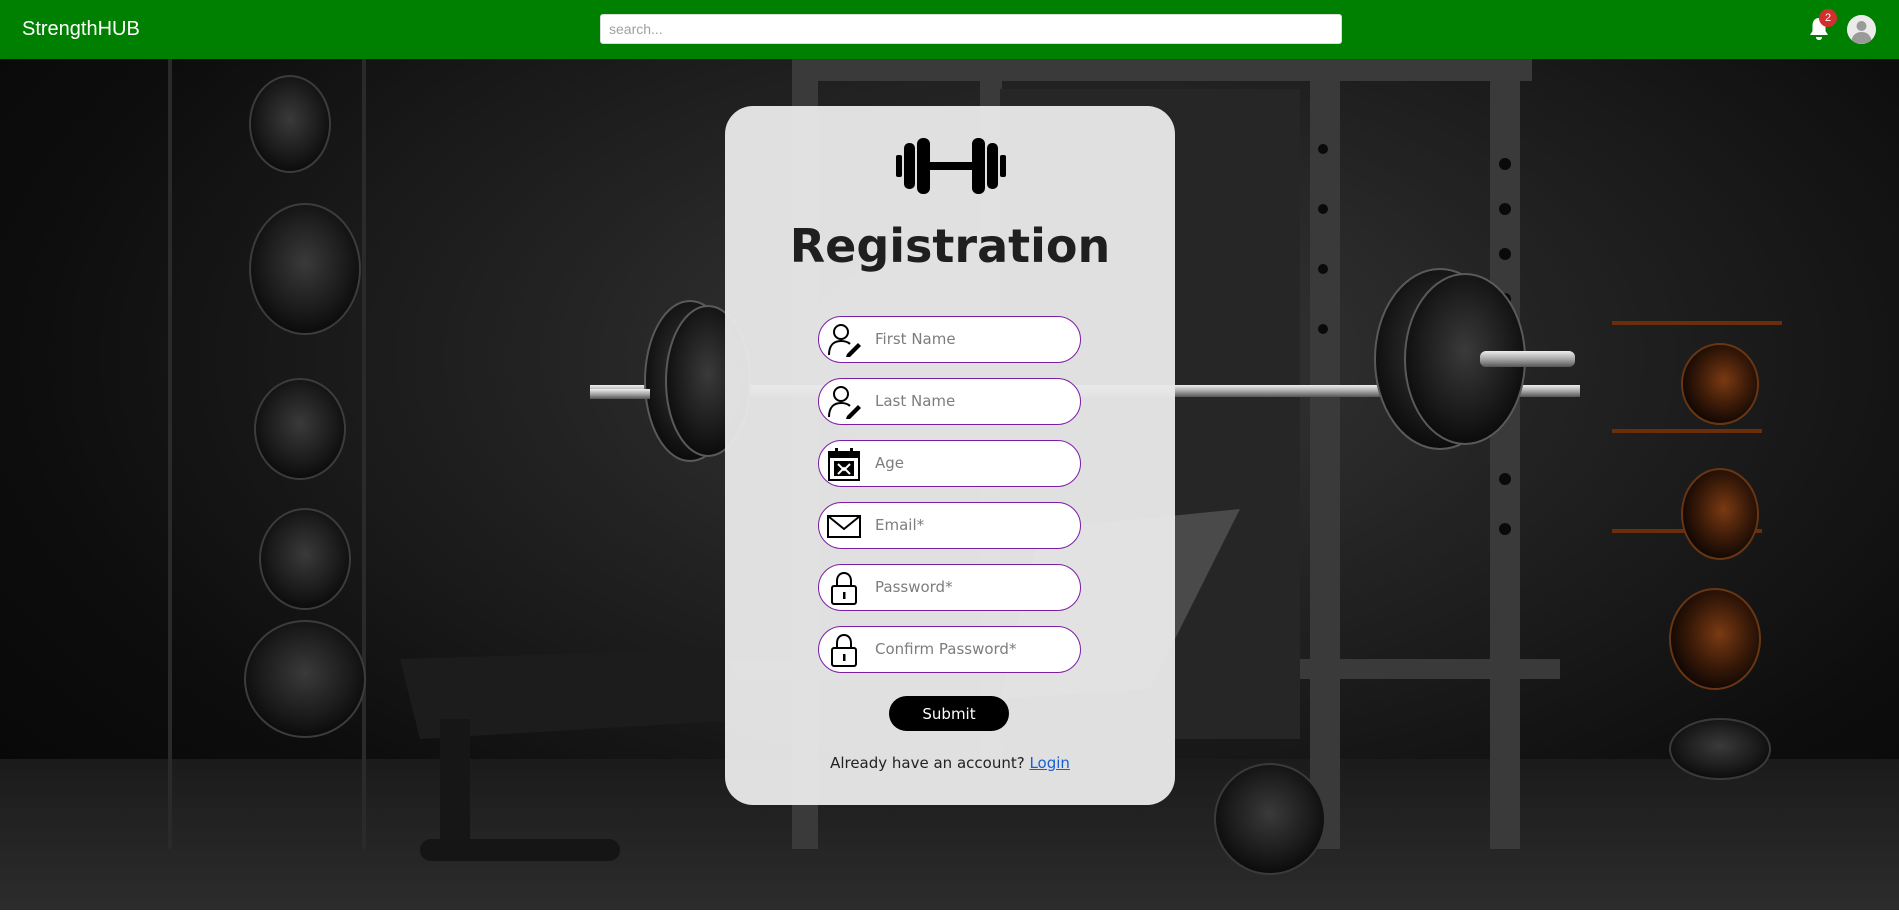 This screenshot has height=912, width=1899. I want to click on first-name-field, so click(949, 339).